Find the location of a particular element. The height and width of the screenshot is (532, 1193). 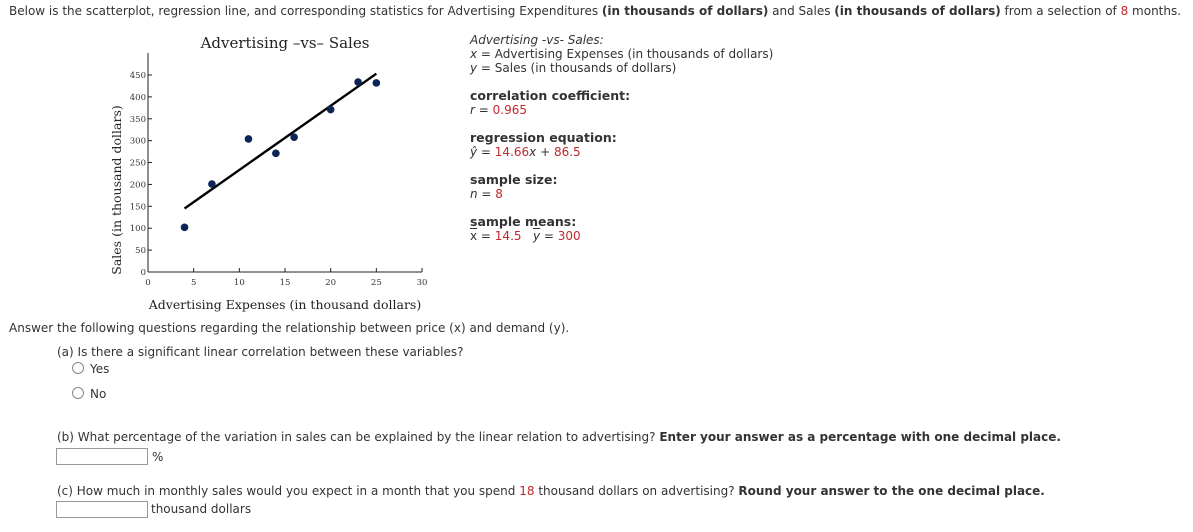

x-tick-label: 10 is located at coordinates (239, 283).